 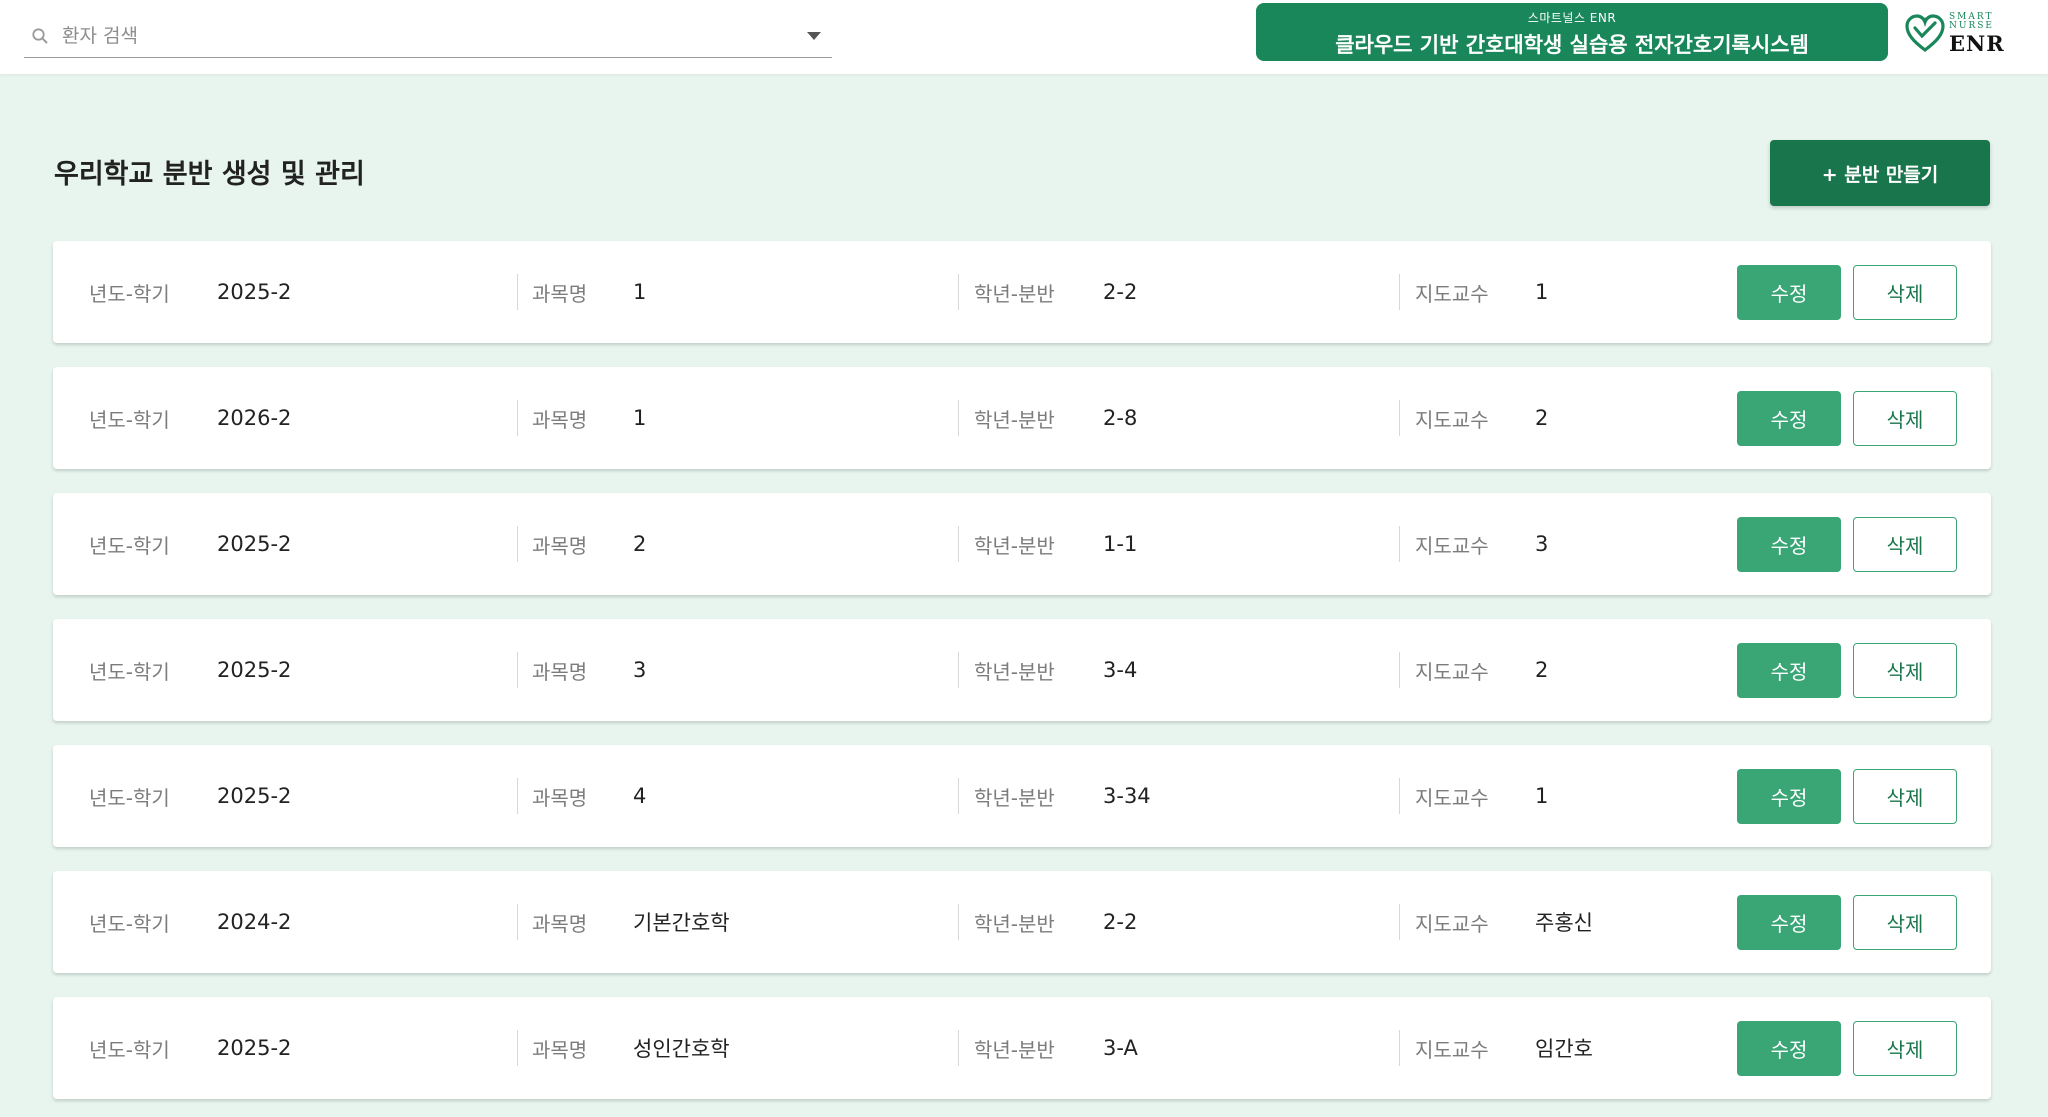 I want to click on grade-value: 3-34, so click(x=1127, y=796).